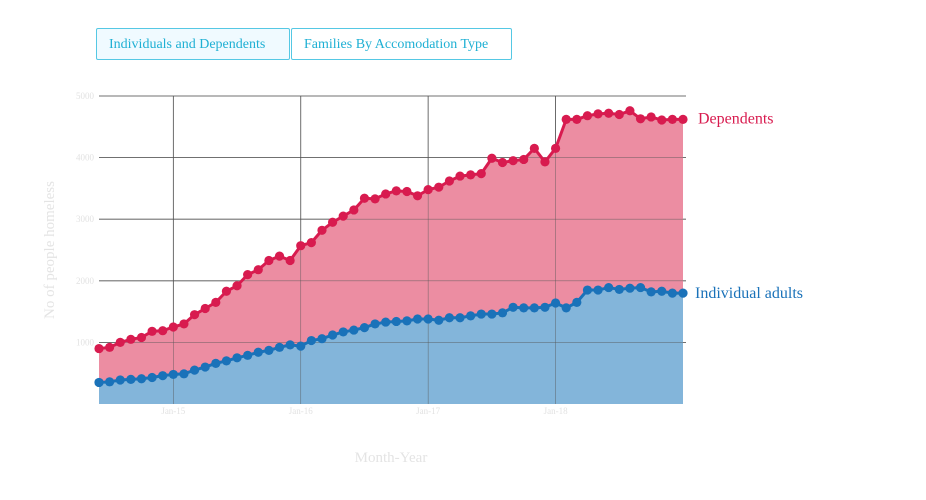 This screenshot has width=926, height=500. Describe the element at coordinates (85, 219) in the screenshot. I see `y-tick-label: 3000` at that location.